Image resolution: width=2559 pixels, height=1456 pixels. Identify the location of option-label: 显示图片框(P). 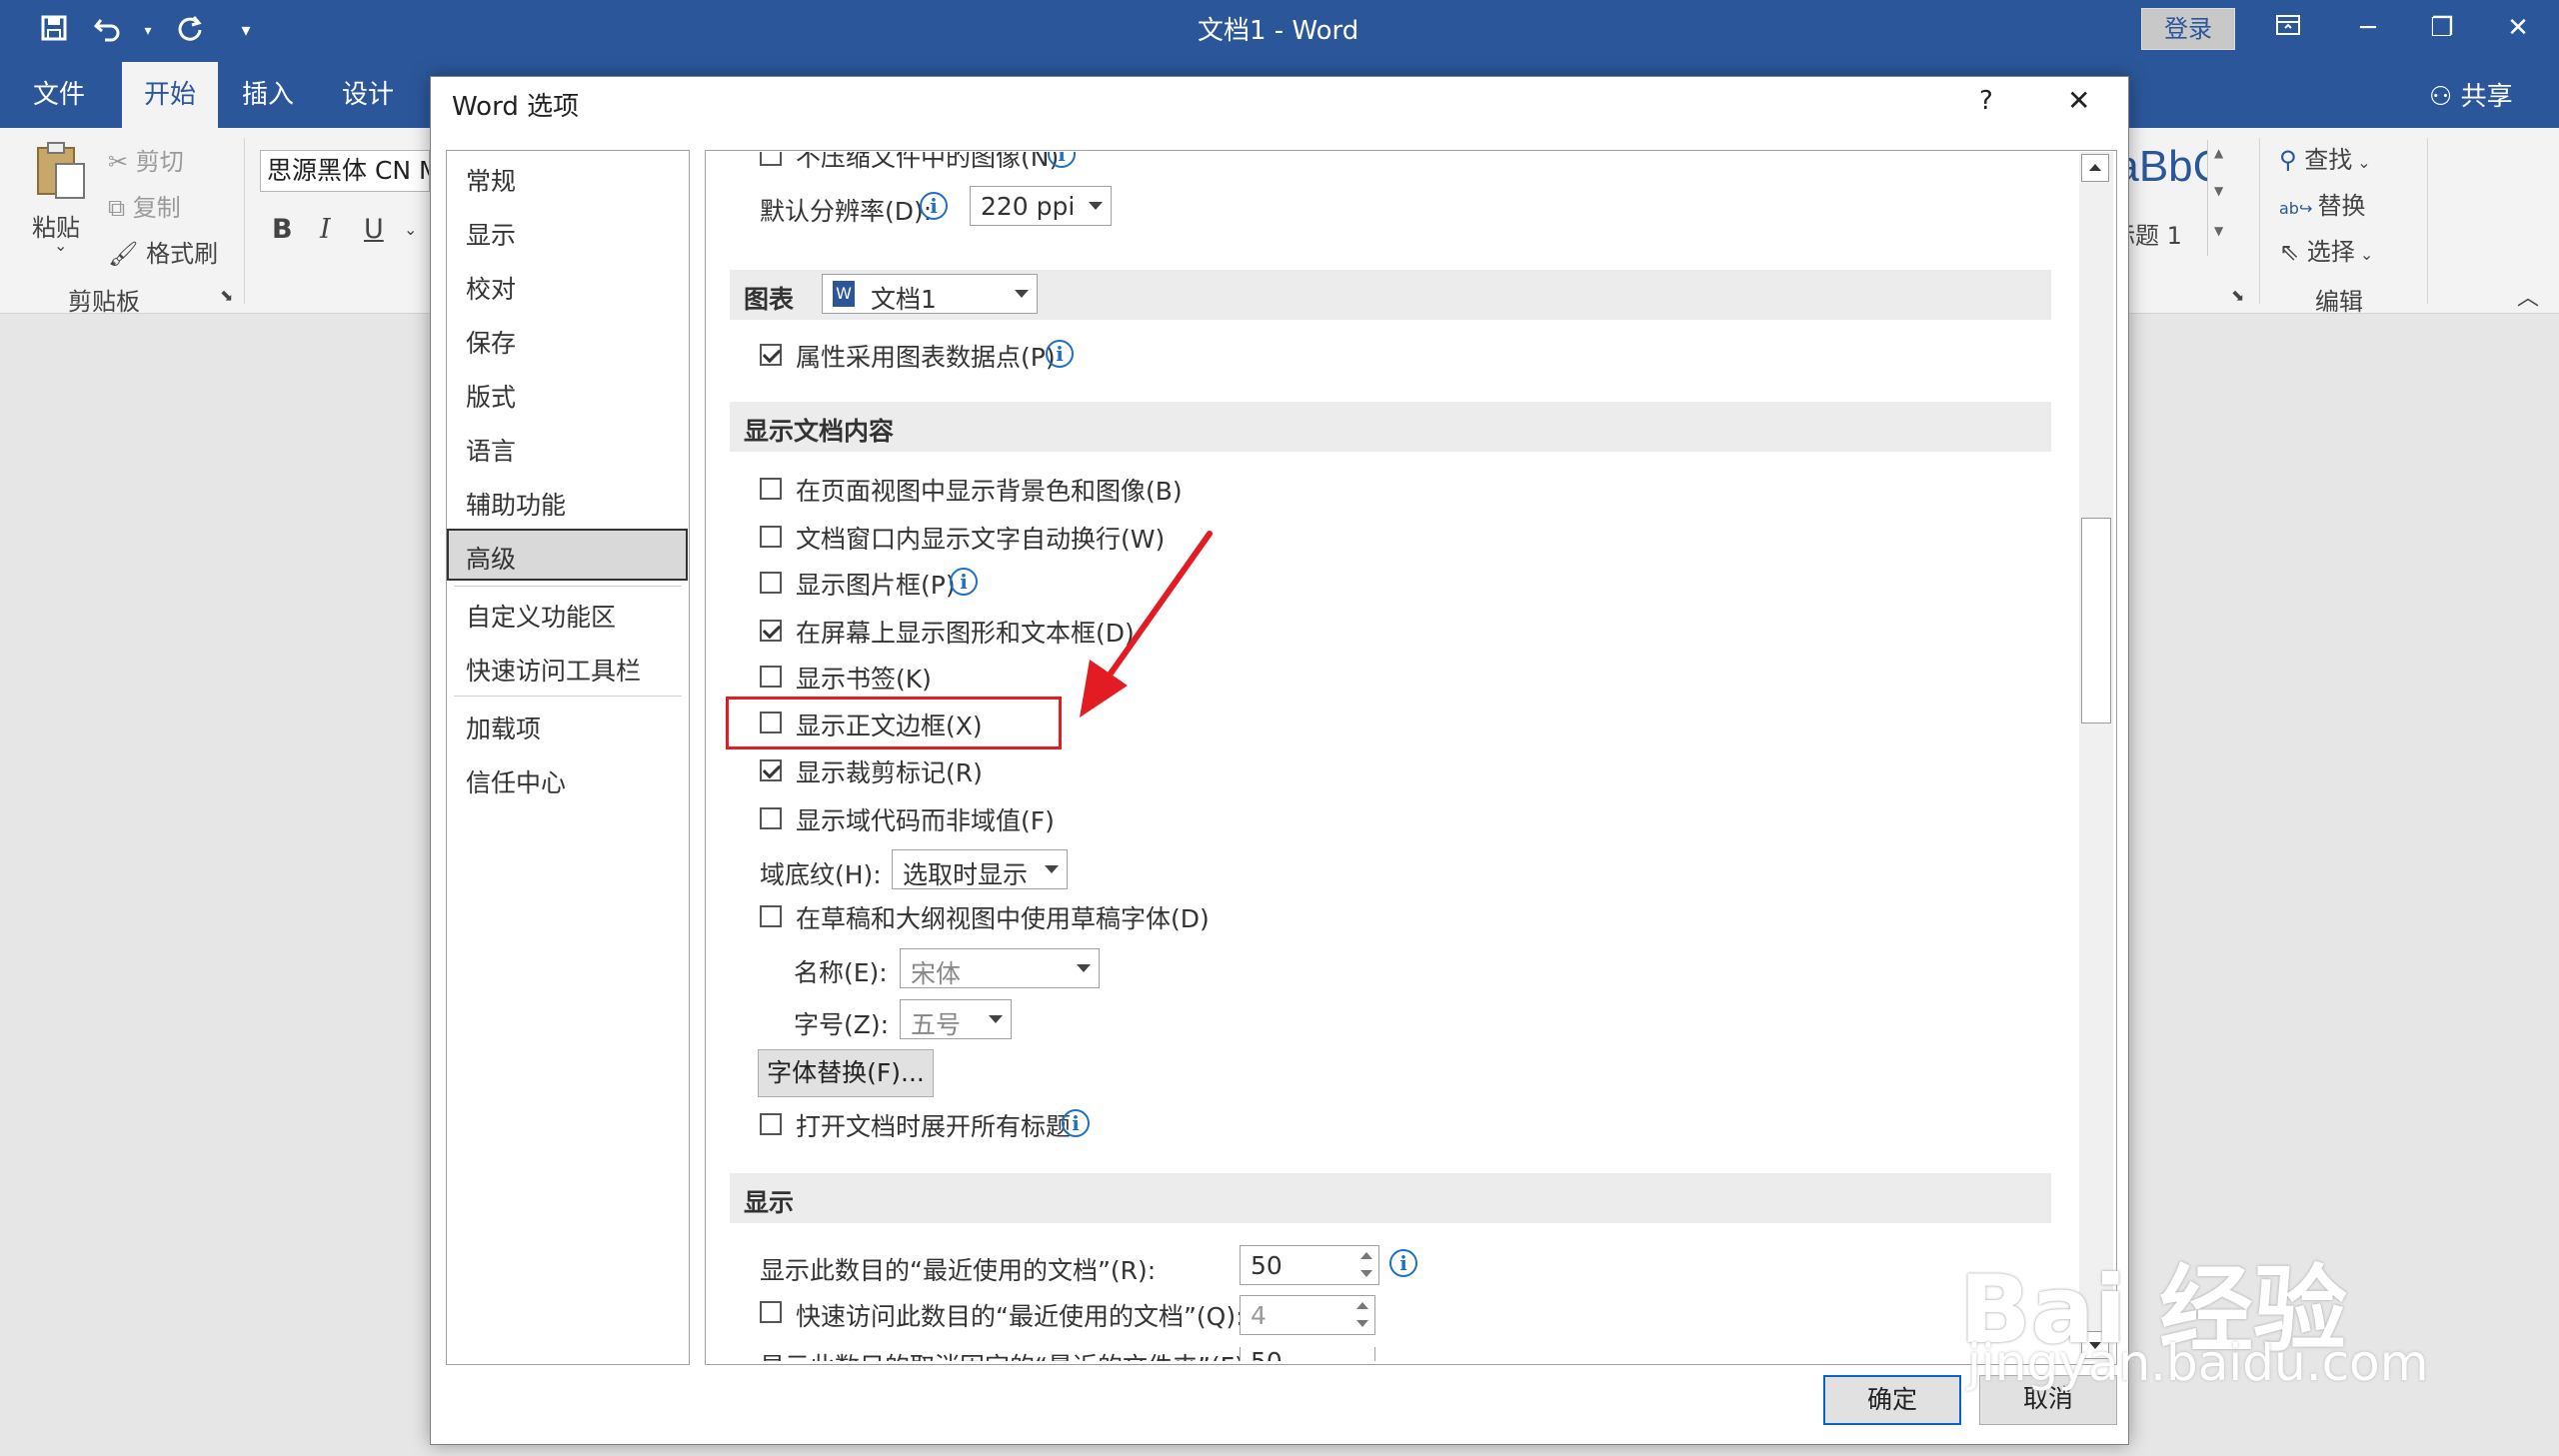
(876, 585).